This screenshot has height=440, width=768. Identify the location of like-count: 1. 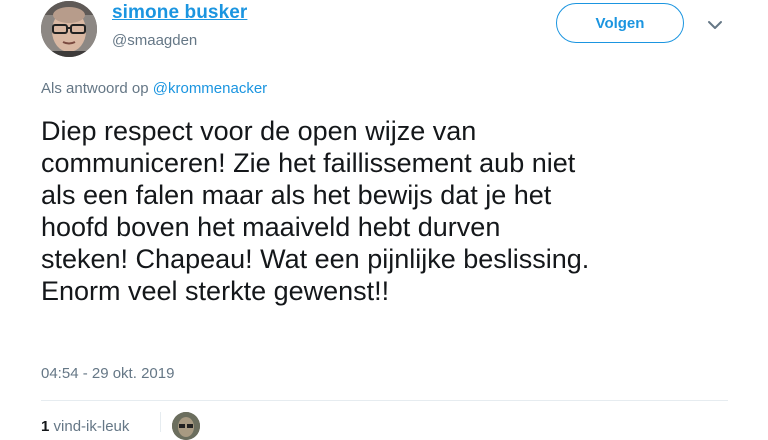
(45, 426).